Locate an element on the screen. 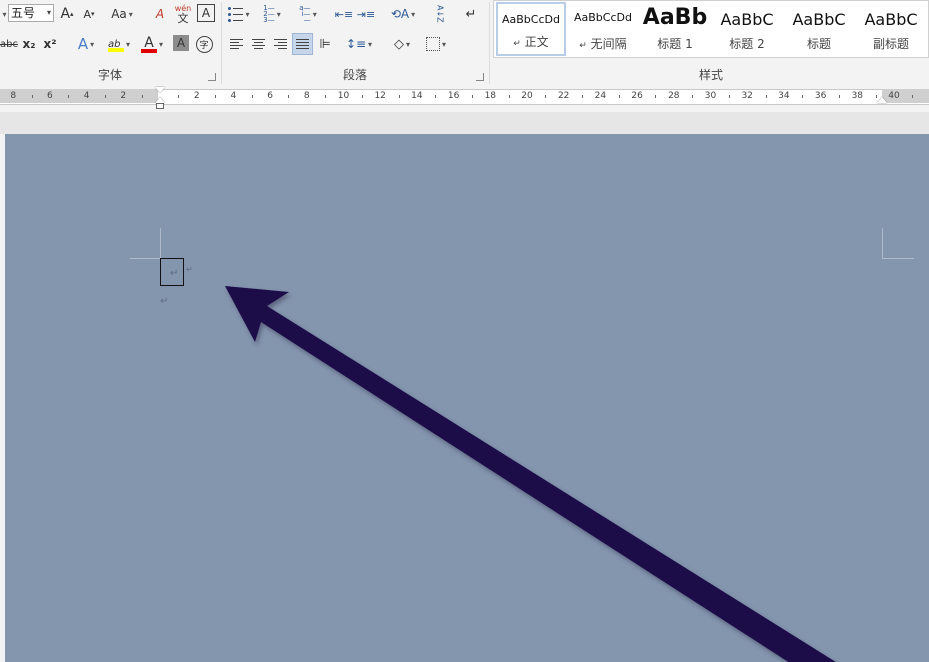  ruler-label: 2 is located at coordinates (123, 96).